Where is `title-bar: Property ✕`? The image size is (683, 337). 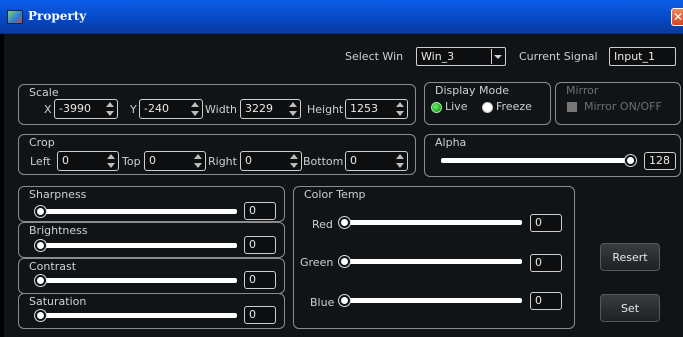 title-bar: Property ✕ is located at coordinates (341, 17).